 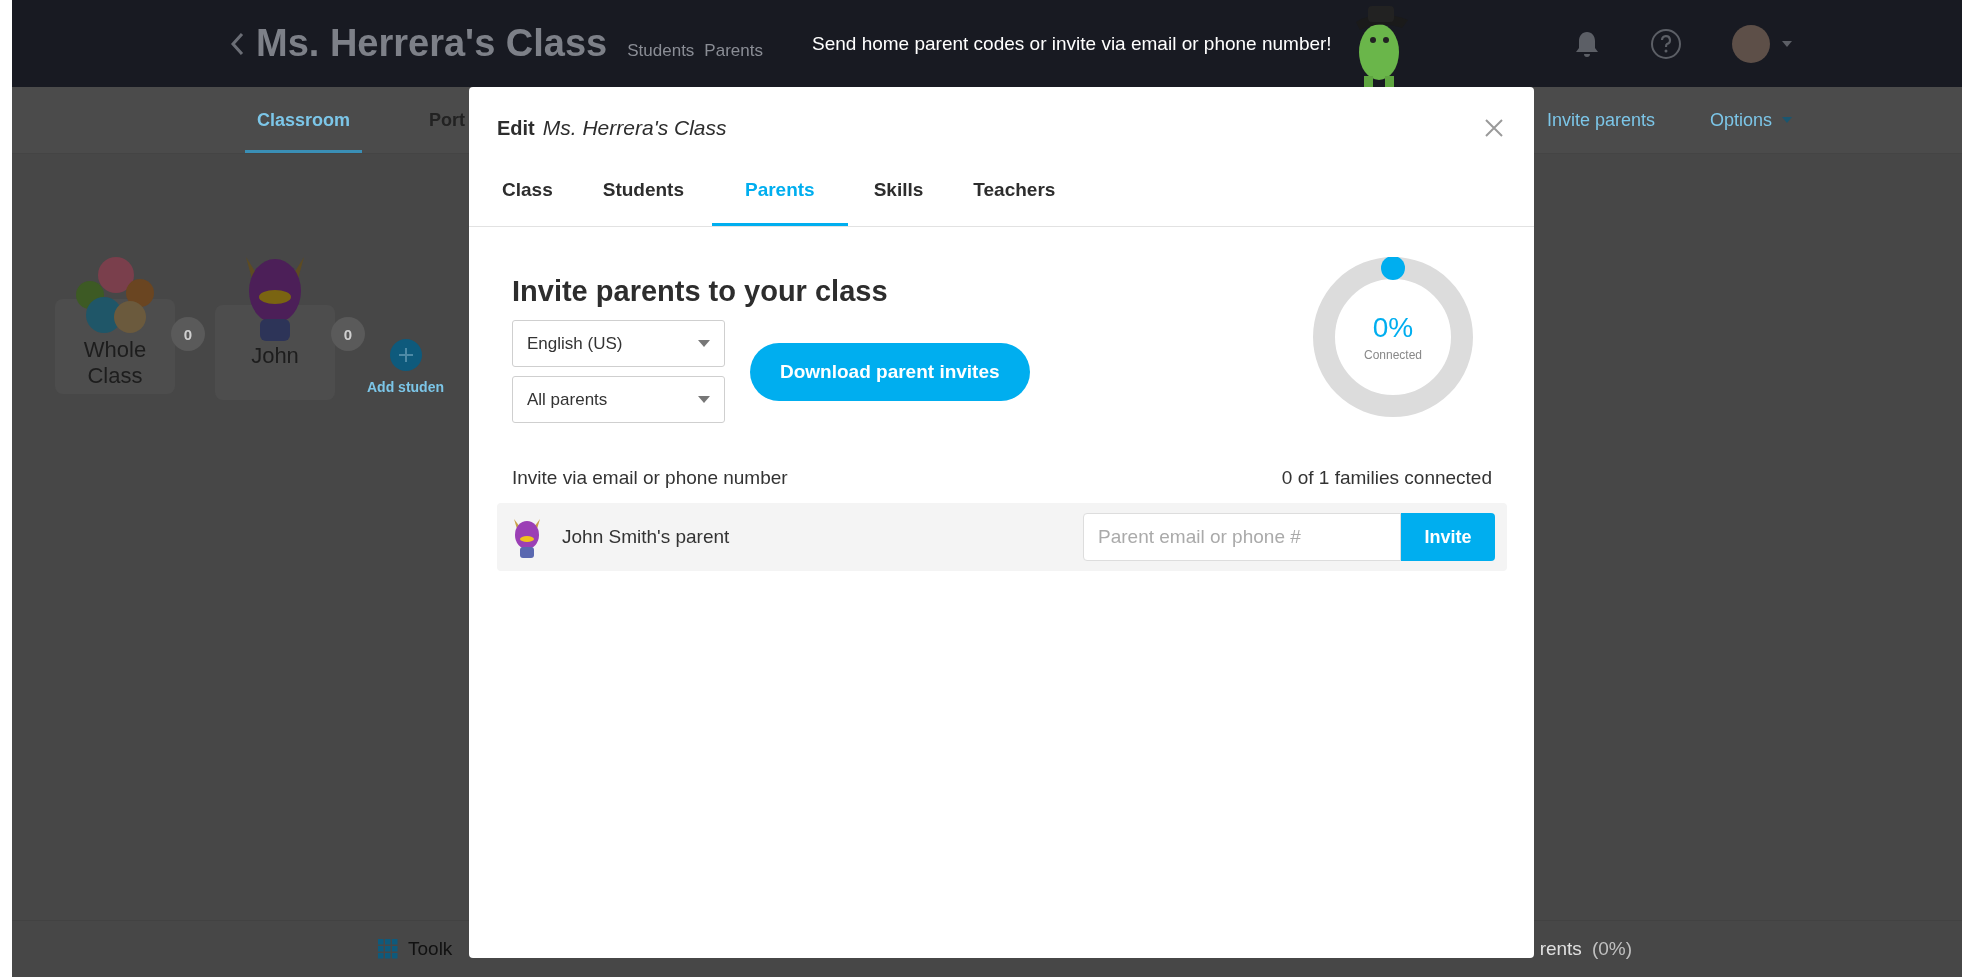 I want to click on dialog-tab: Students, so click(x=643, y=202).